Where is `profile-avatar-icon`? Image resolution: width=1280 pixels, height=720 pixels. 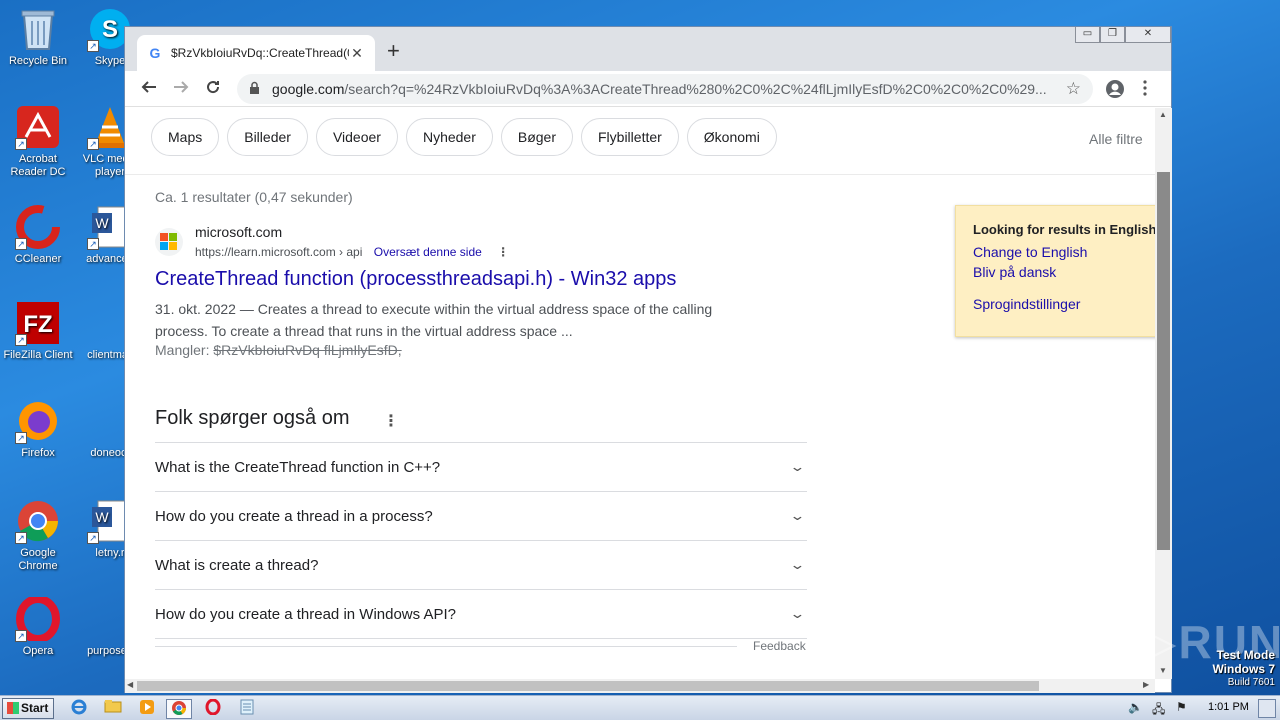 profile-avatar-icon is located at coordinates (1115, 91).